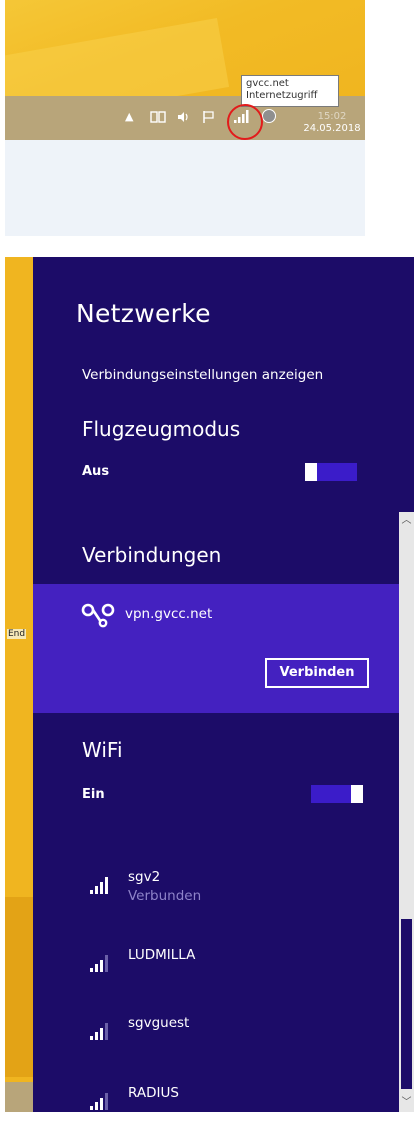 The width and height of the screenshot is (414, 1139). I want to click on vpn-icon, so click(98, 615).